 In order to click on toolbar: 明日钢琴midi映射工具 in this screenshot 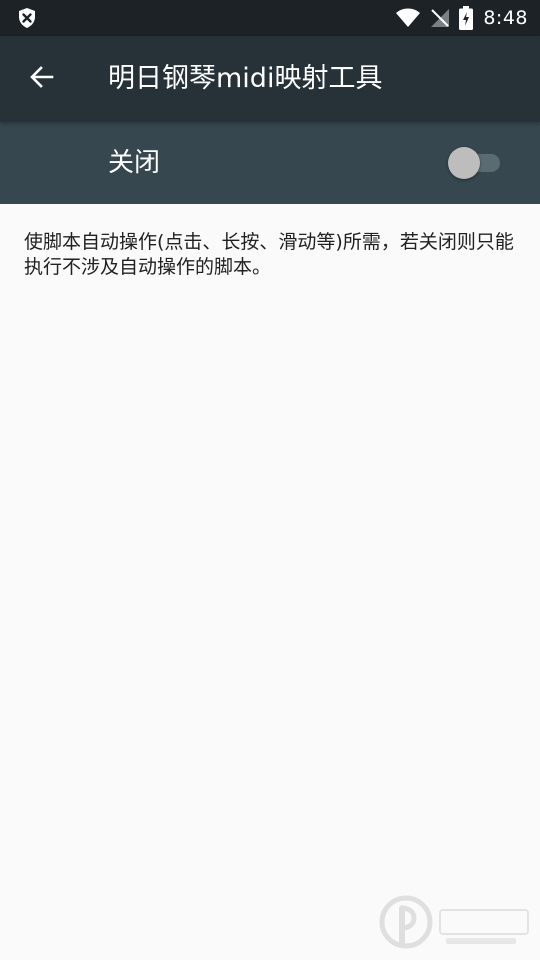, I will do `click(270, 79)`.